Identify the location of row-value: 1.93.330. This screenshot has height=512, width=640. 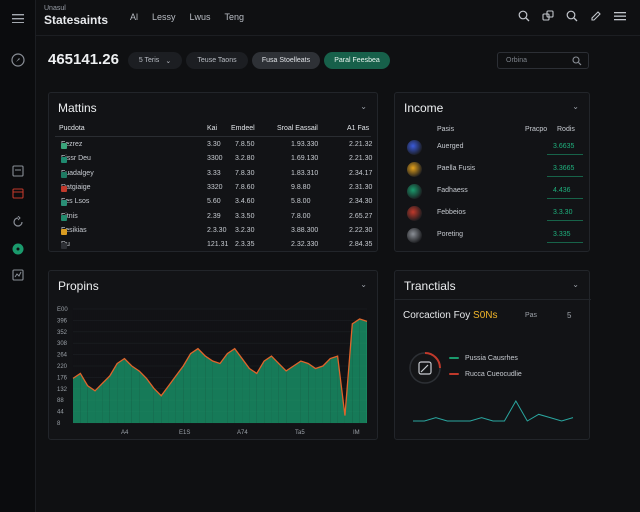
(305, 144).